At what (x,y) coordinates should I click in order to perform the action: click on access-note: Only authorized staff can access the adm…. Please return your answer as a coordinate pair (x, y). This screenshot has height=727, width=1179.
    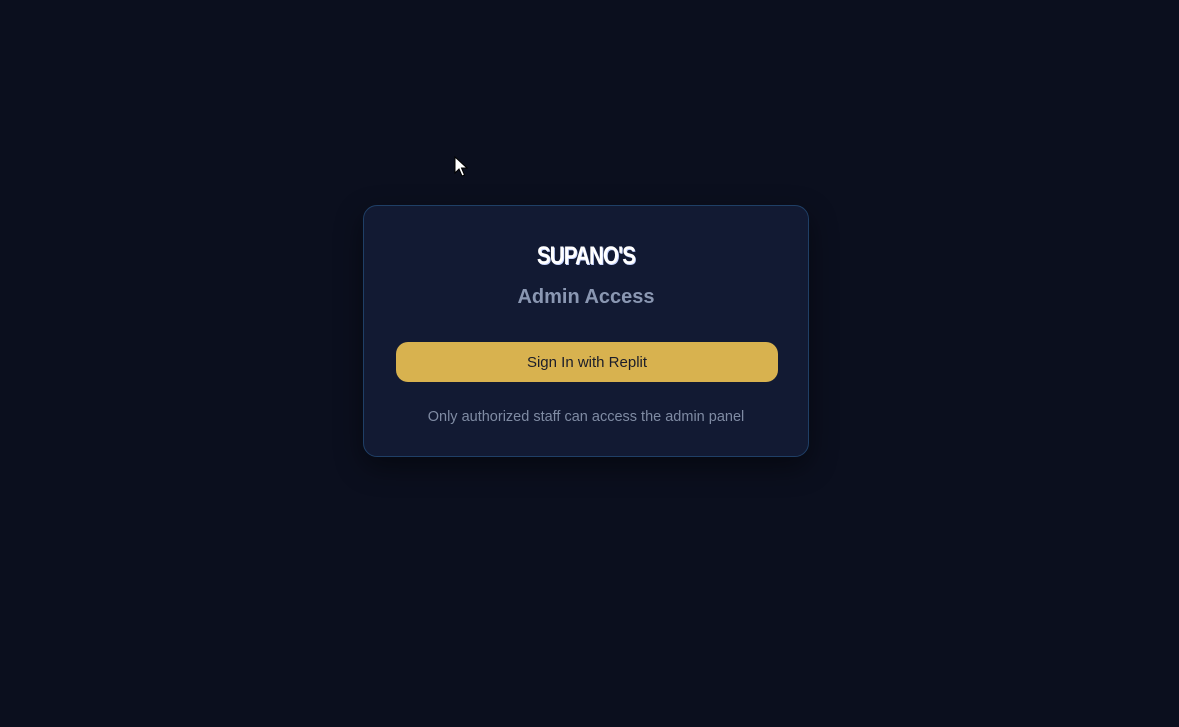
    Looking at the image, I should click on (586, 417).